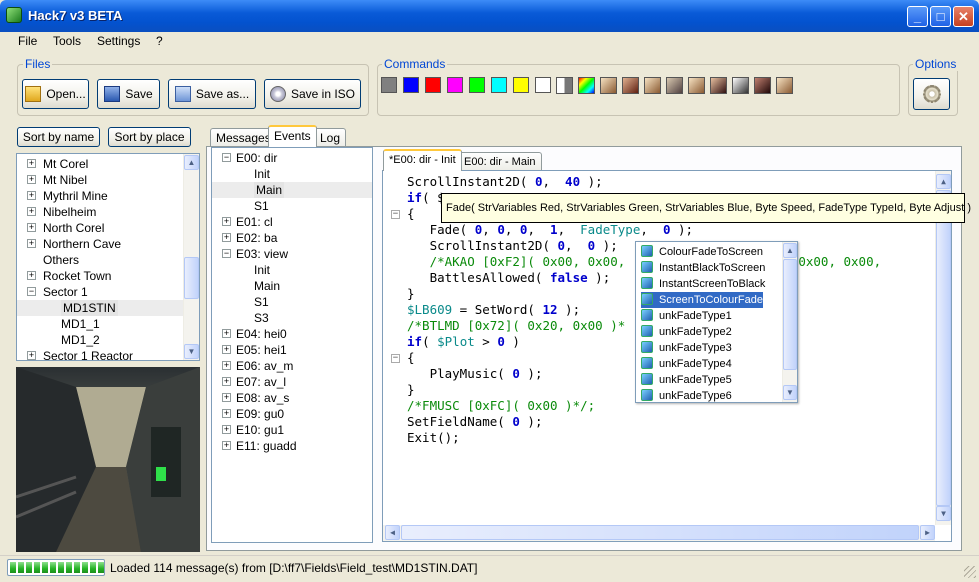 The image size is (979, 582). What do you see at coordinates (493, 310) in the screenshot?
I see `code-line: $LB609 = SetWord( 12 );` at bounding box center [493, 310].